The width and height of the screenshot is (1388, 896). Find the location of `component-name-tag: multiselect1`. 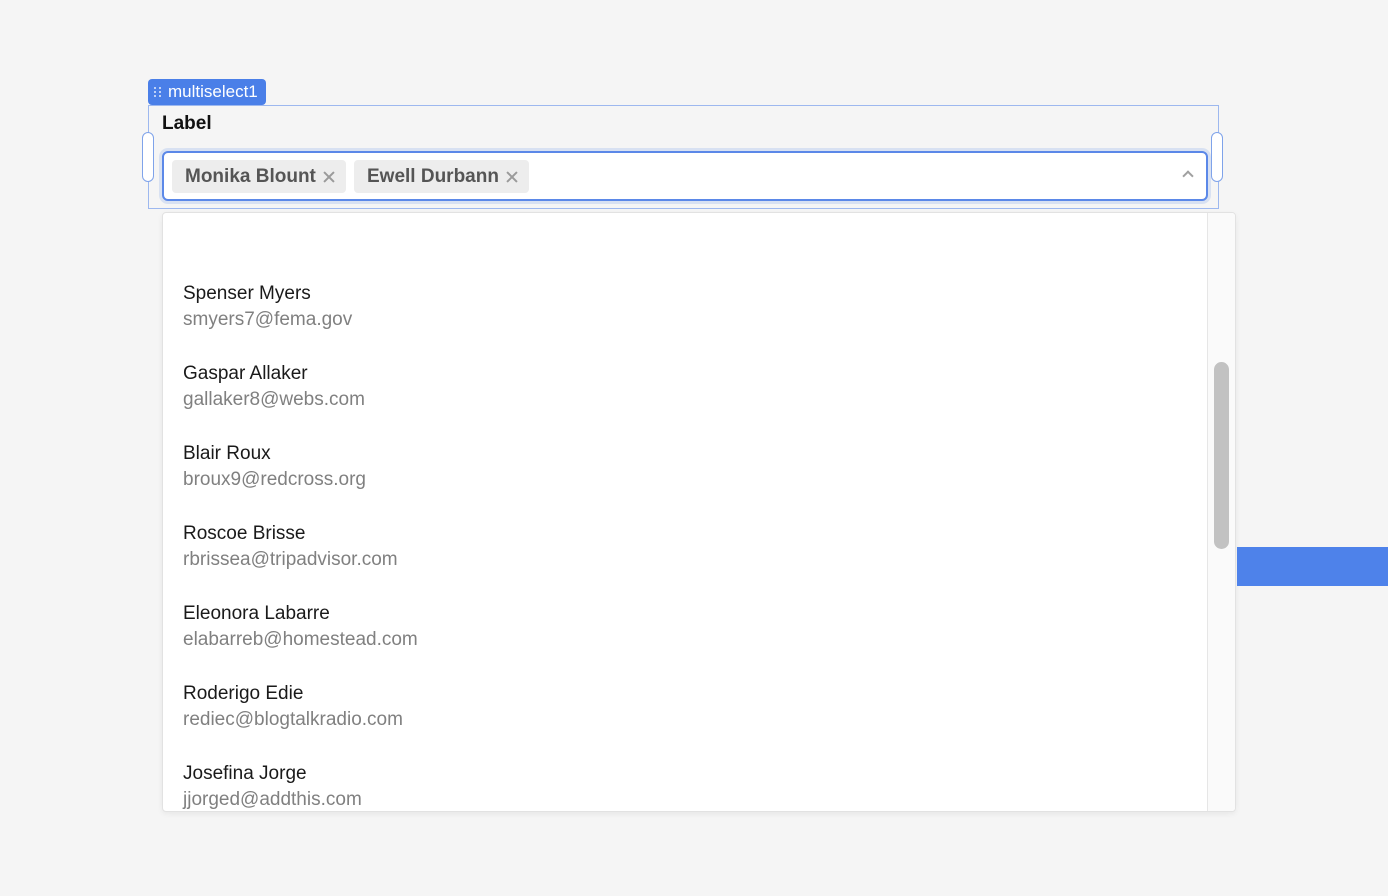

component-name-tag: multiselect1 is located at coordinates (207, 92).